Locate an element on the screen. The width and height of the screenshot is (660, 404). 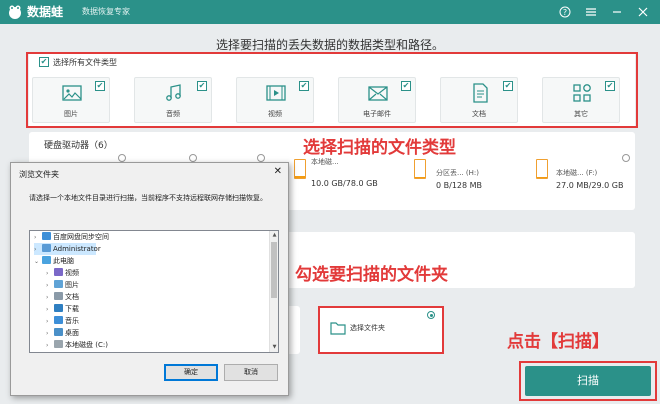
drive-card: 本地磁... 10.0 GB/78.0 GB is located at coordinates (349, 177).